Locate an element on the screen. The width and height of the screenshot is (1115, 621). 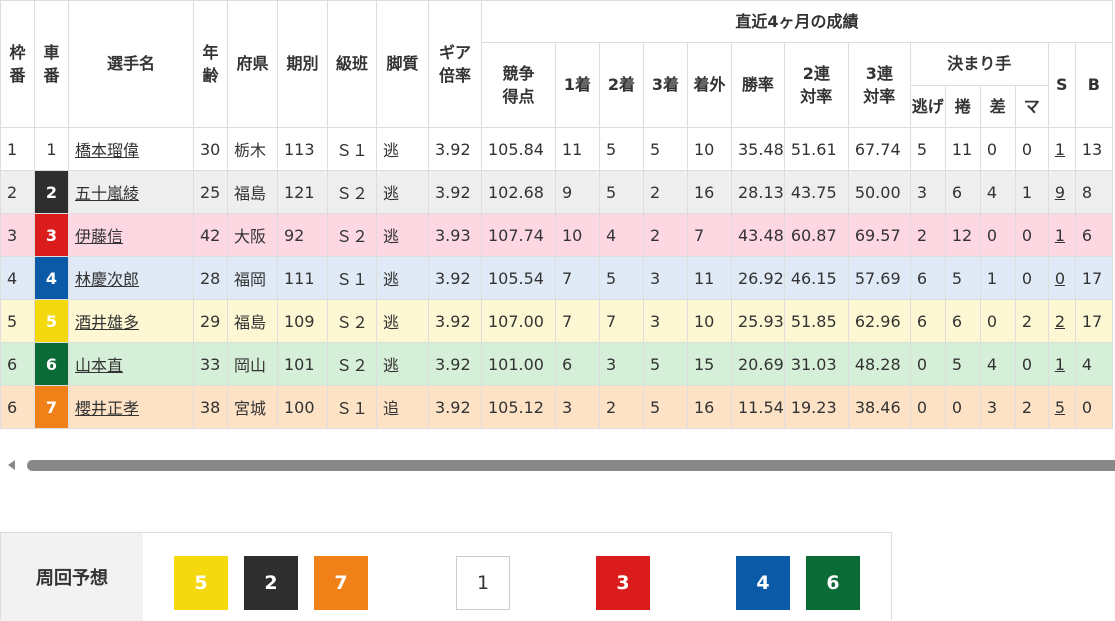
cell-age: 25 is located at coordinates (210, 192).